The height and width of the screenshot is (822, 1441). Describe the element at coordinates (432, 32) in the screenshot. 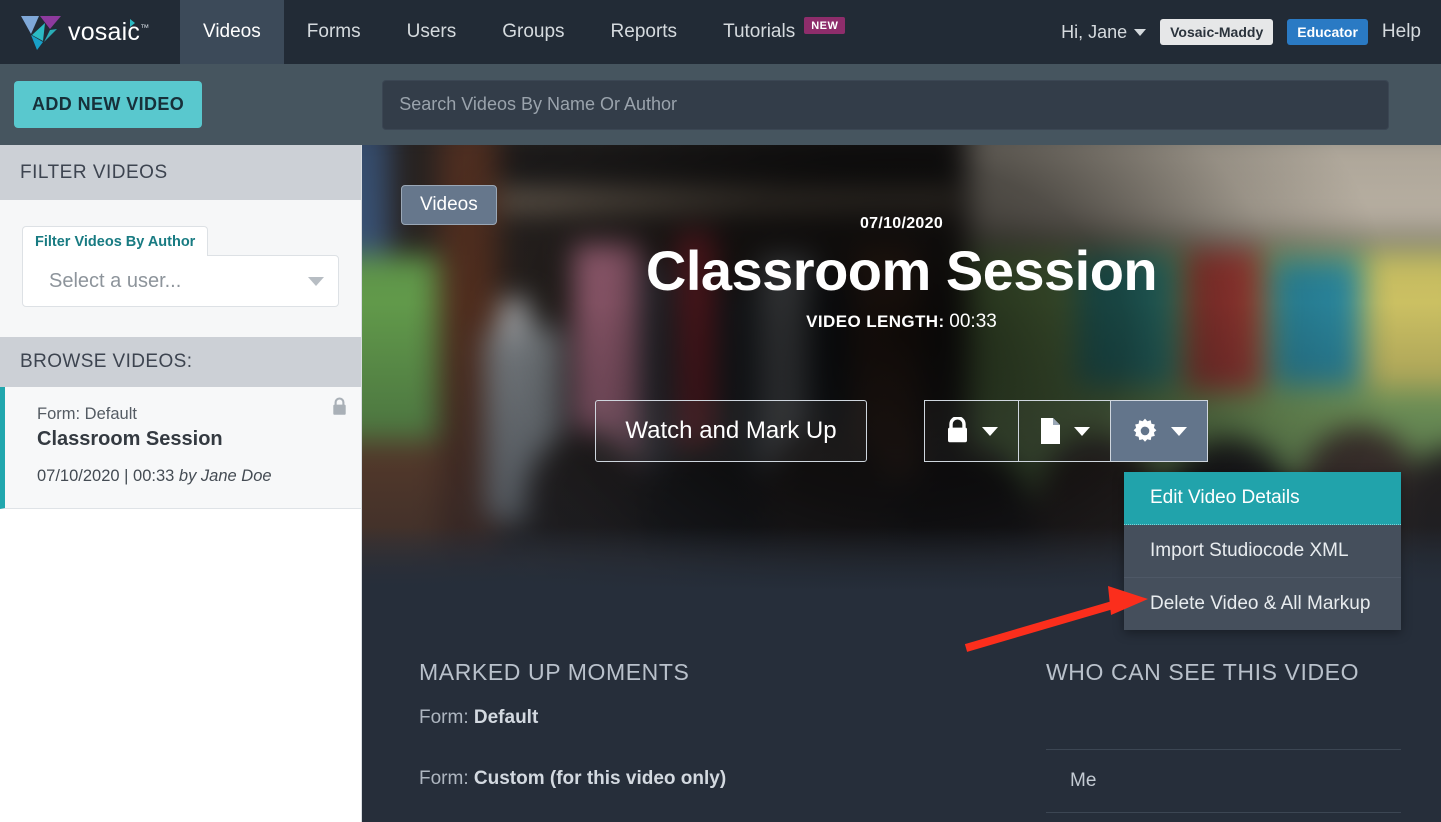

I see `nav-item-users: Users` at that location.